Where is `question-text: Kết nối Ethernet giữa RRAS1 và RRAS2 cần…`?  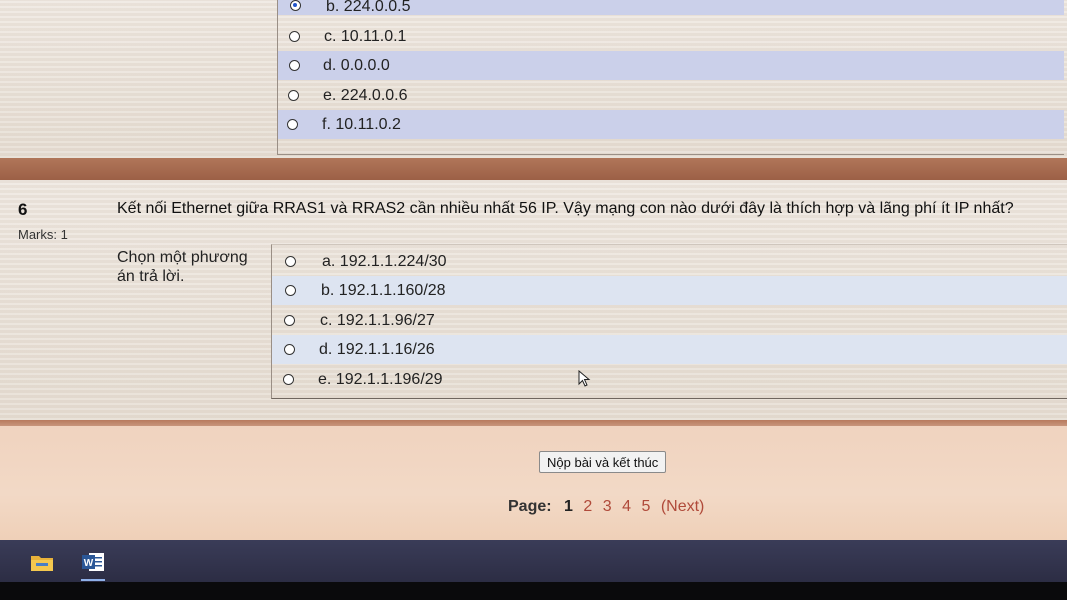 question-text: Kết nối Ethernet giữa RRAS1 và RRAS2 cần… is located at coordinates (565, 208).